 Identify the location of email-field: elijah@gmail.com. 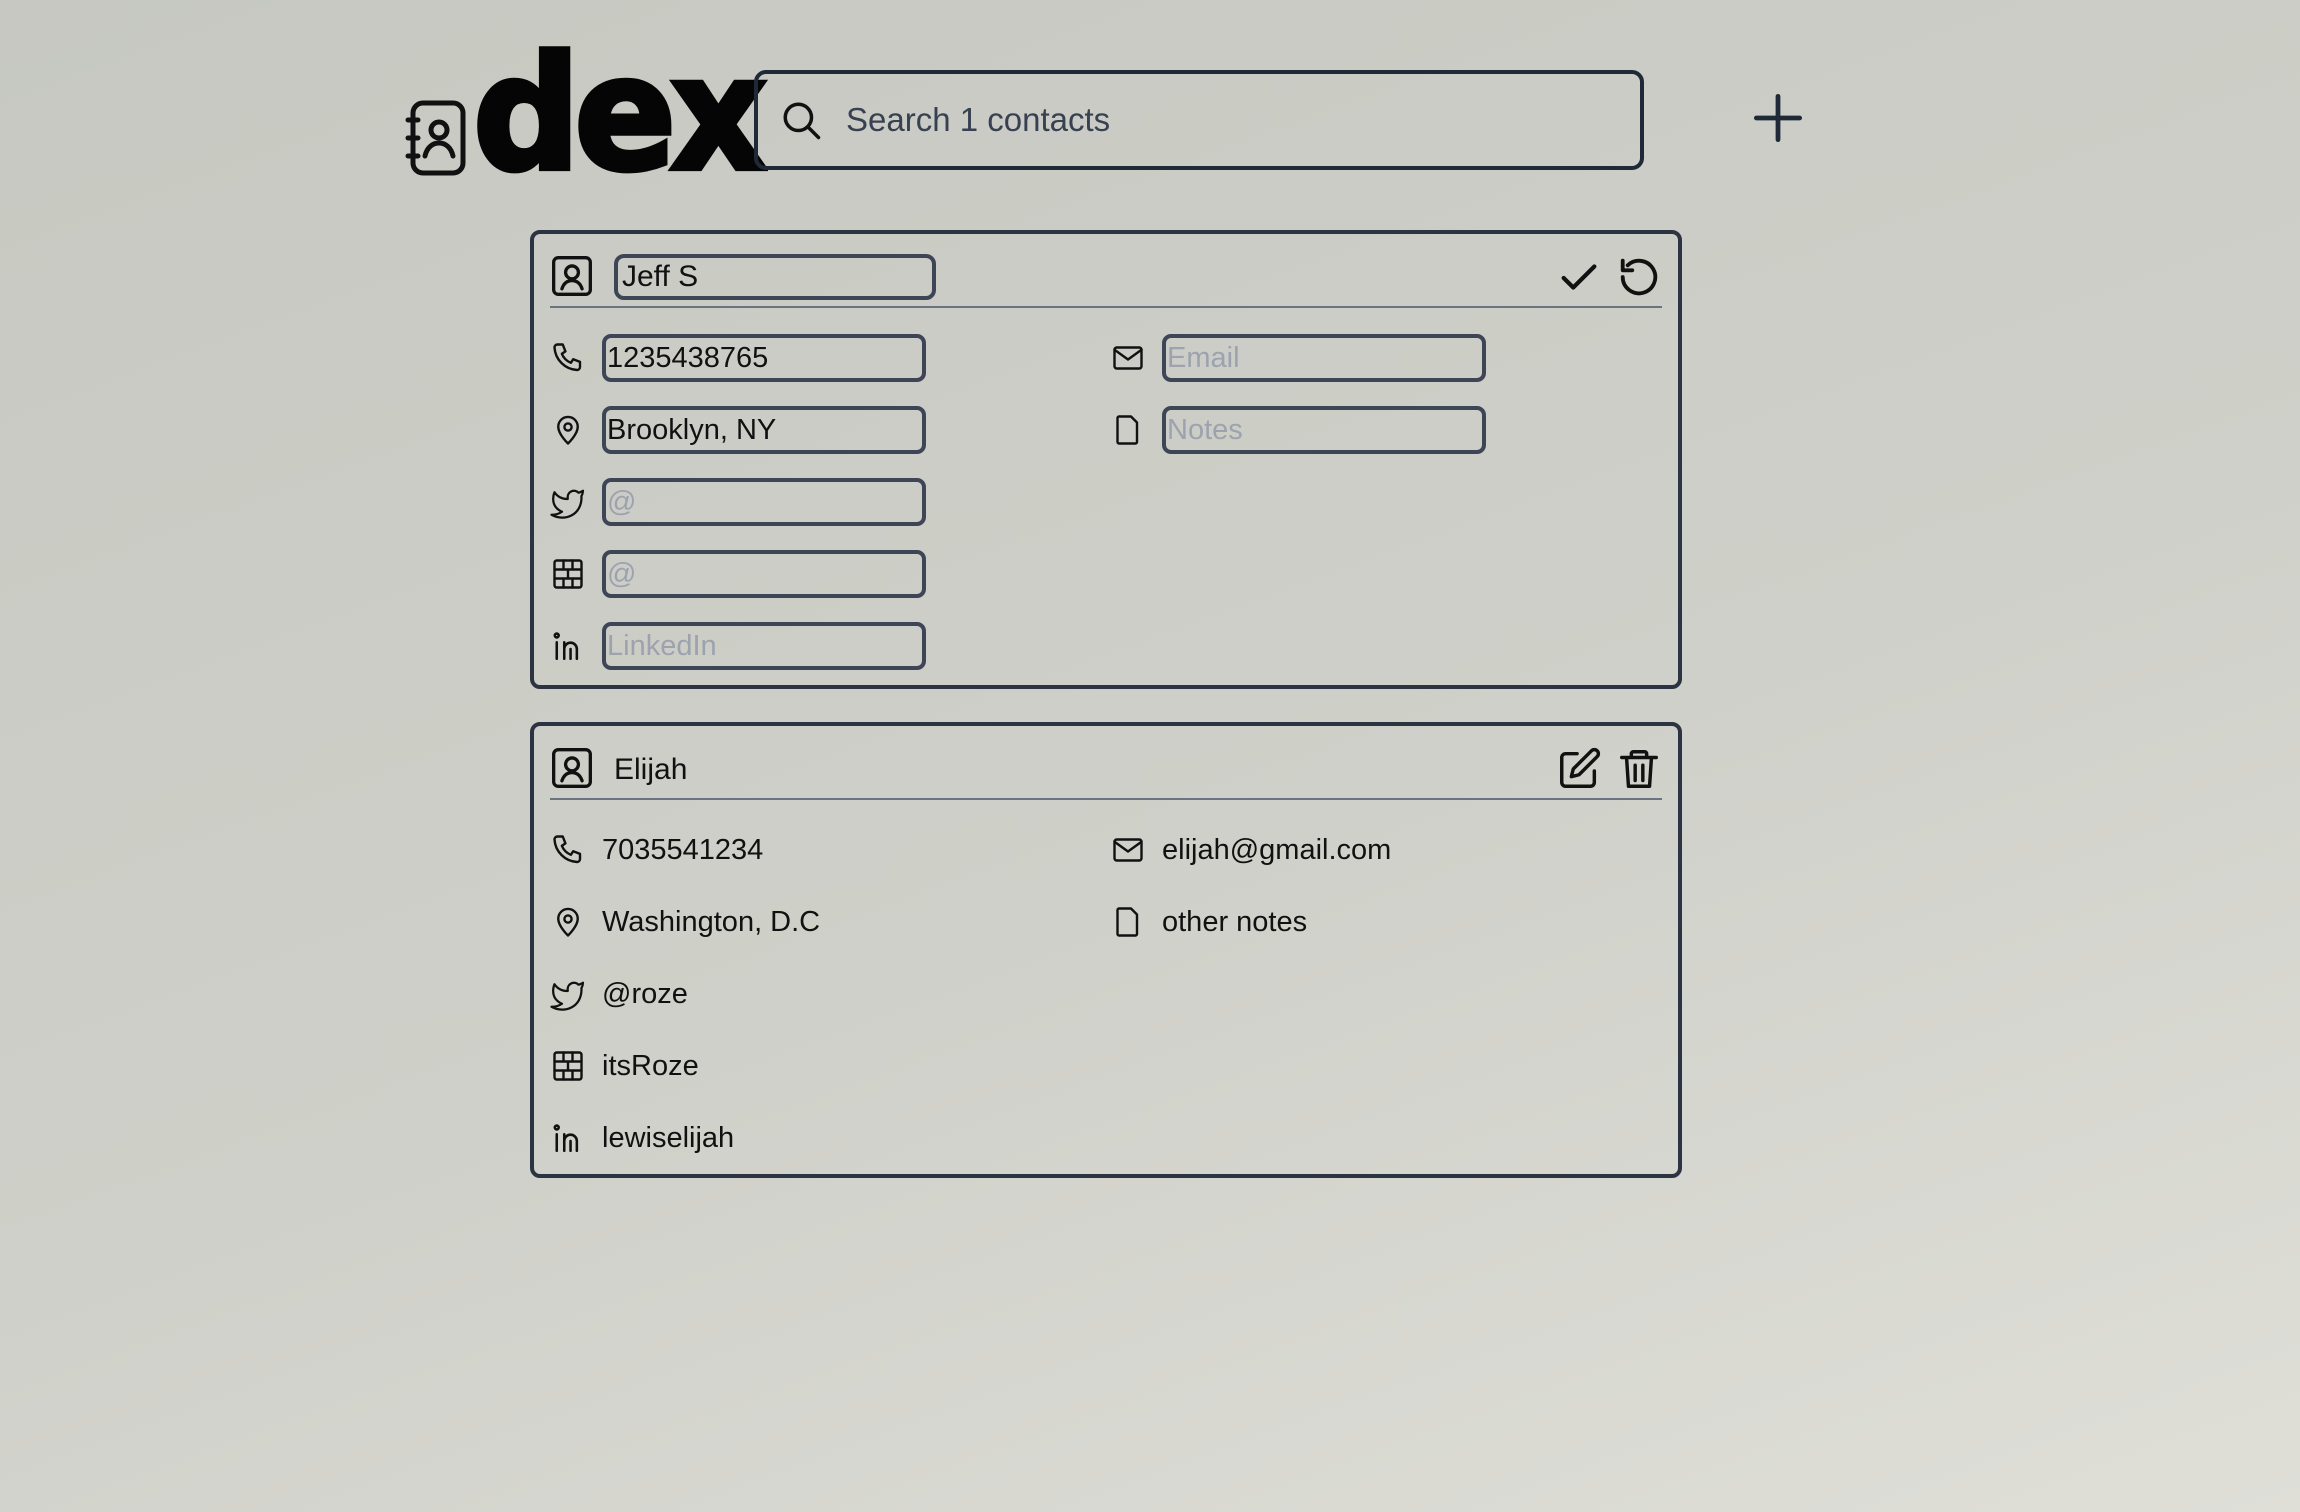
(1250, 850).